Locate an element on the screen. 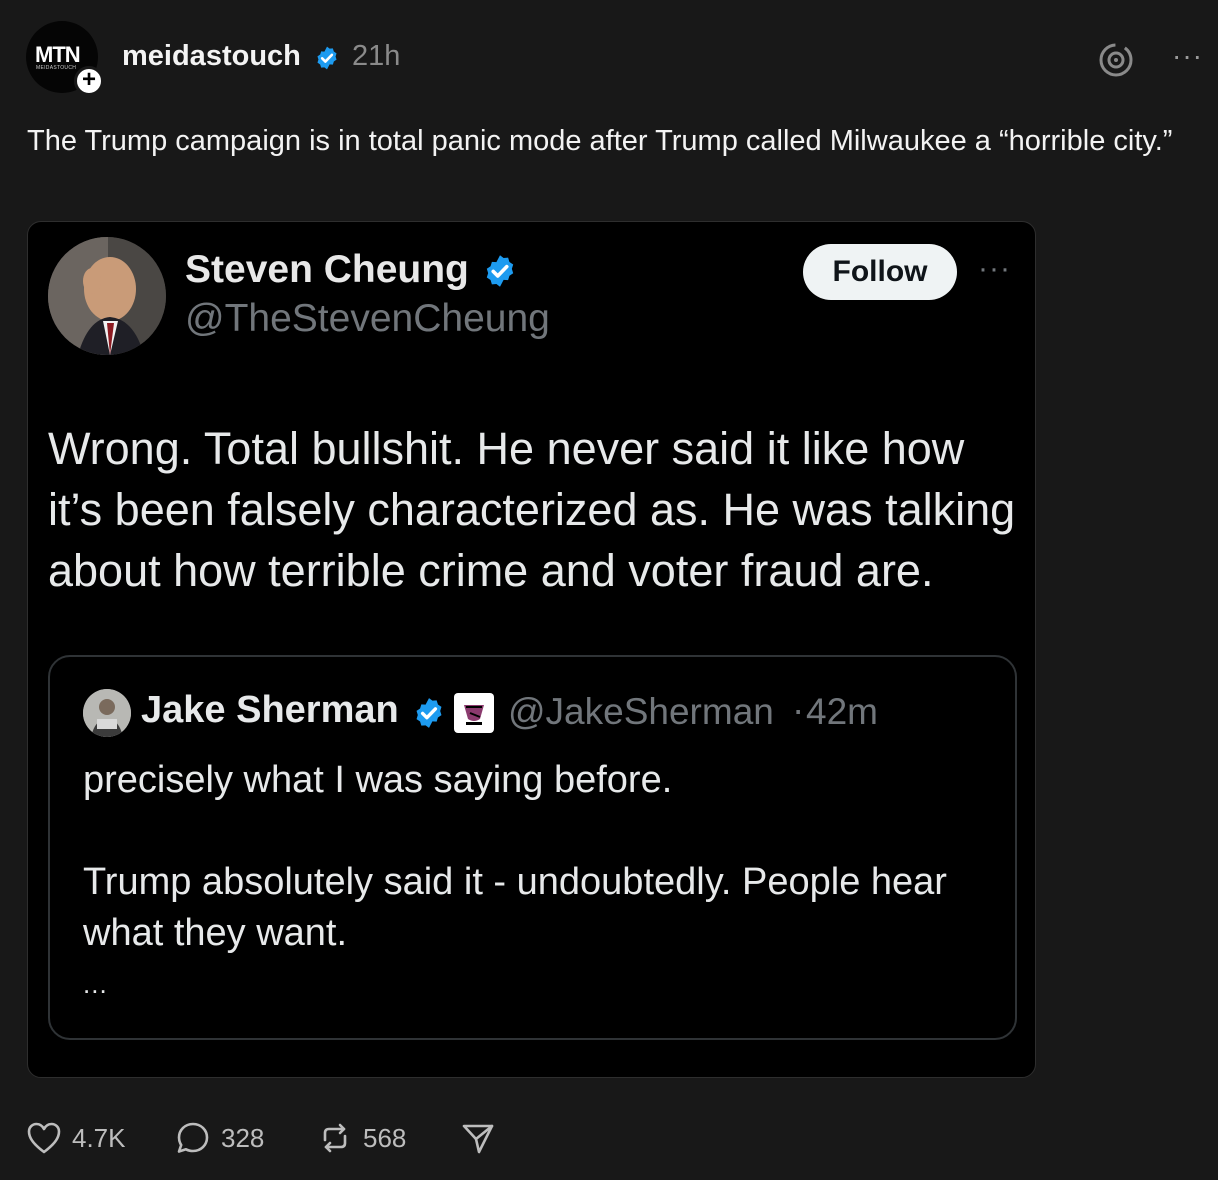 This screenshot has width=1218, height=1180. username: meidastouch is located at coordinates (211, 56).